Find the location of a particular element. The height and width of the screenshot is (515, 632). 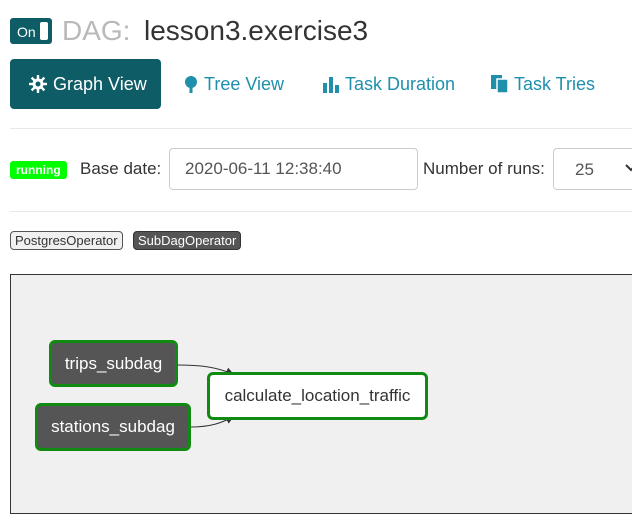

tab-task-duration: Task Duration is located at coordinates (389, 84).